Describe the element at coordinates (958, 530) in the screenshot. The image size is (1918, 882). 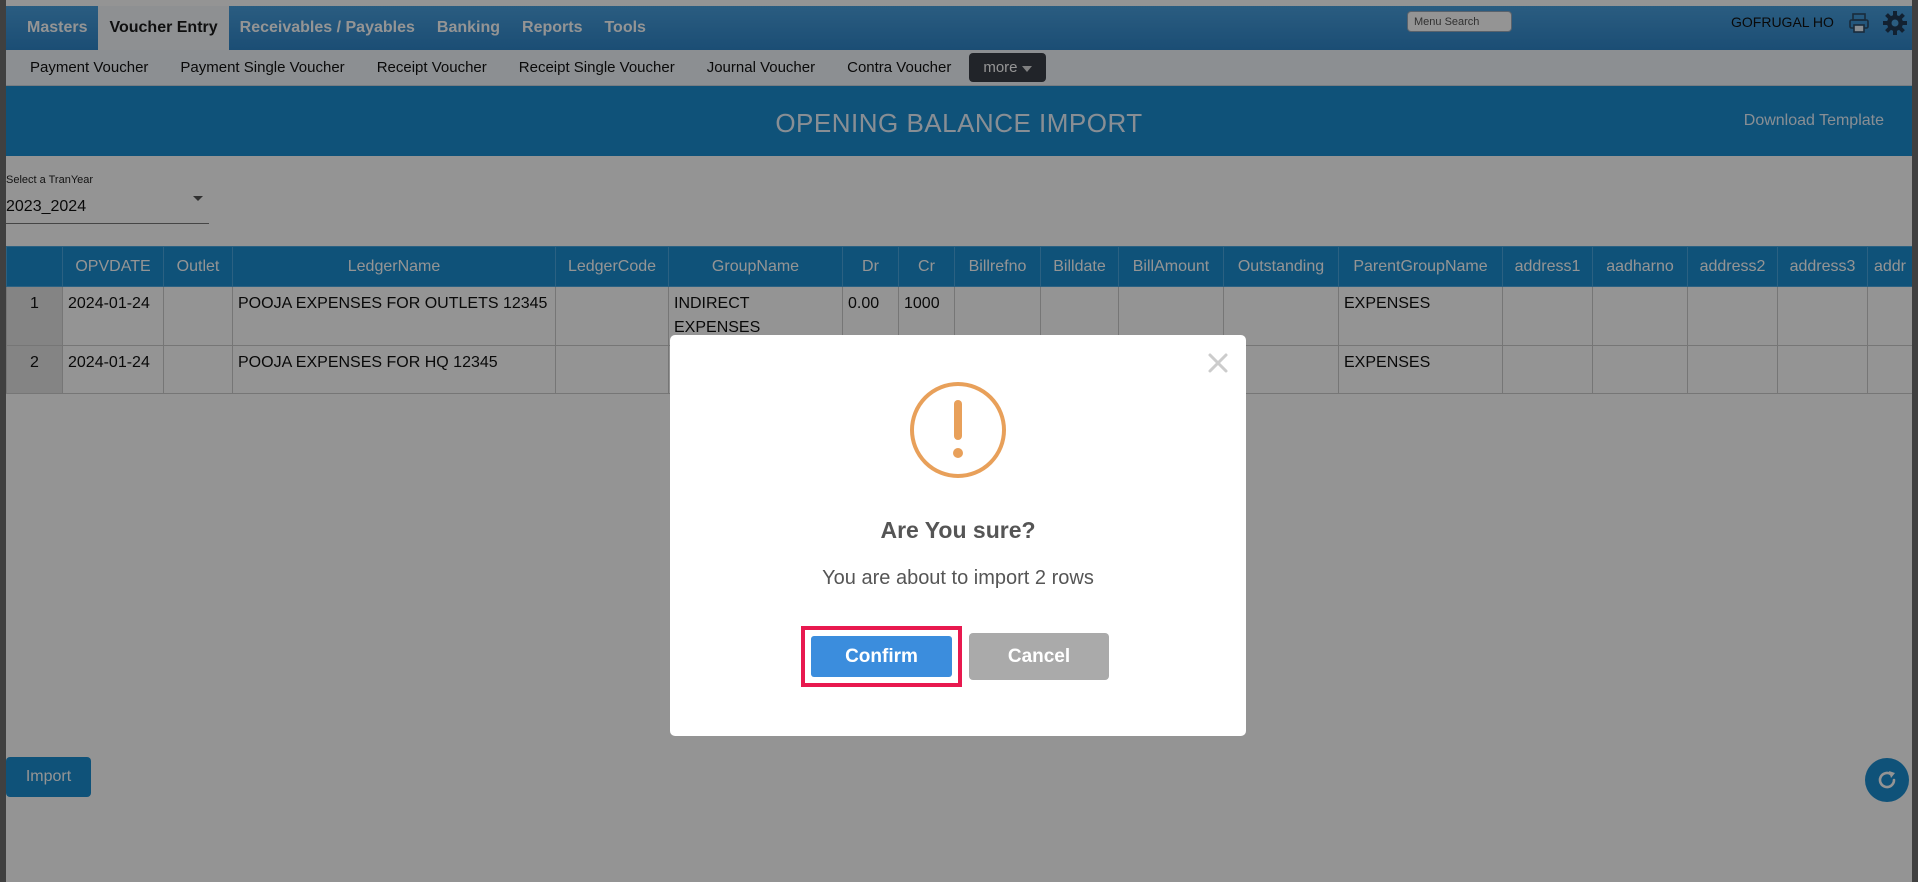
I see `dialog-title: Are You sure?` at that location.